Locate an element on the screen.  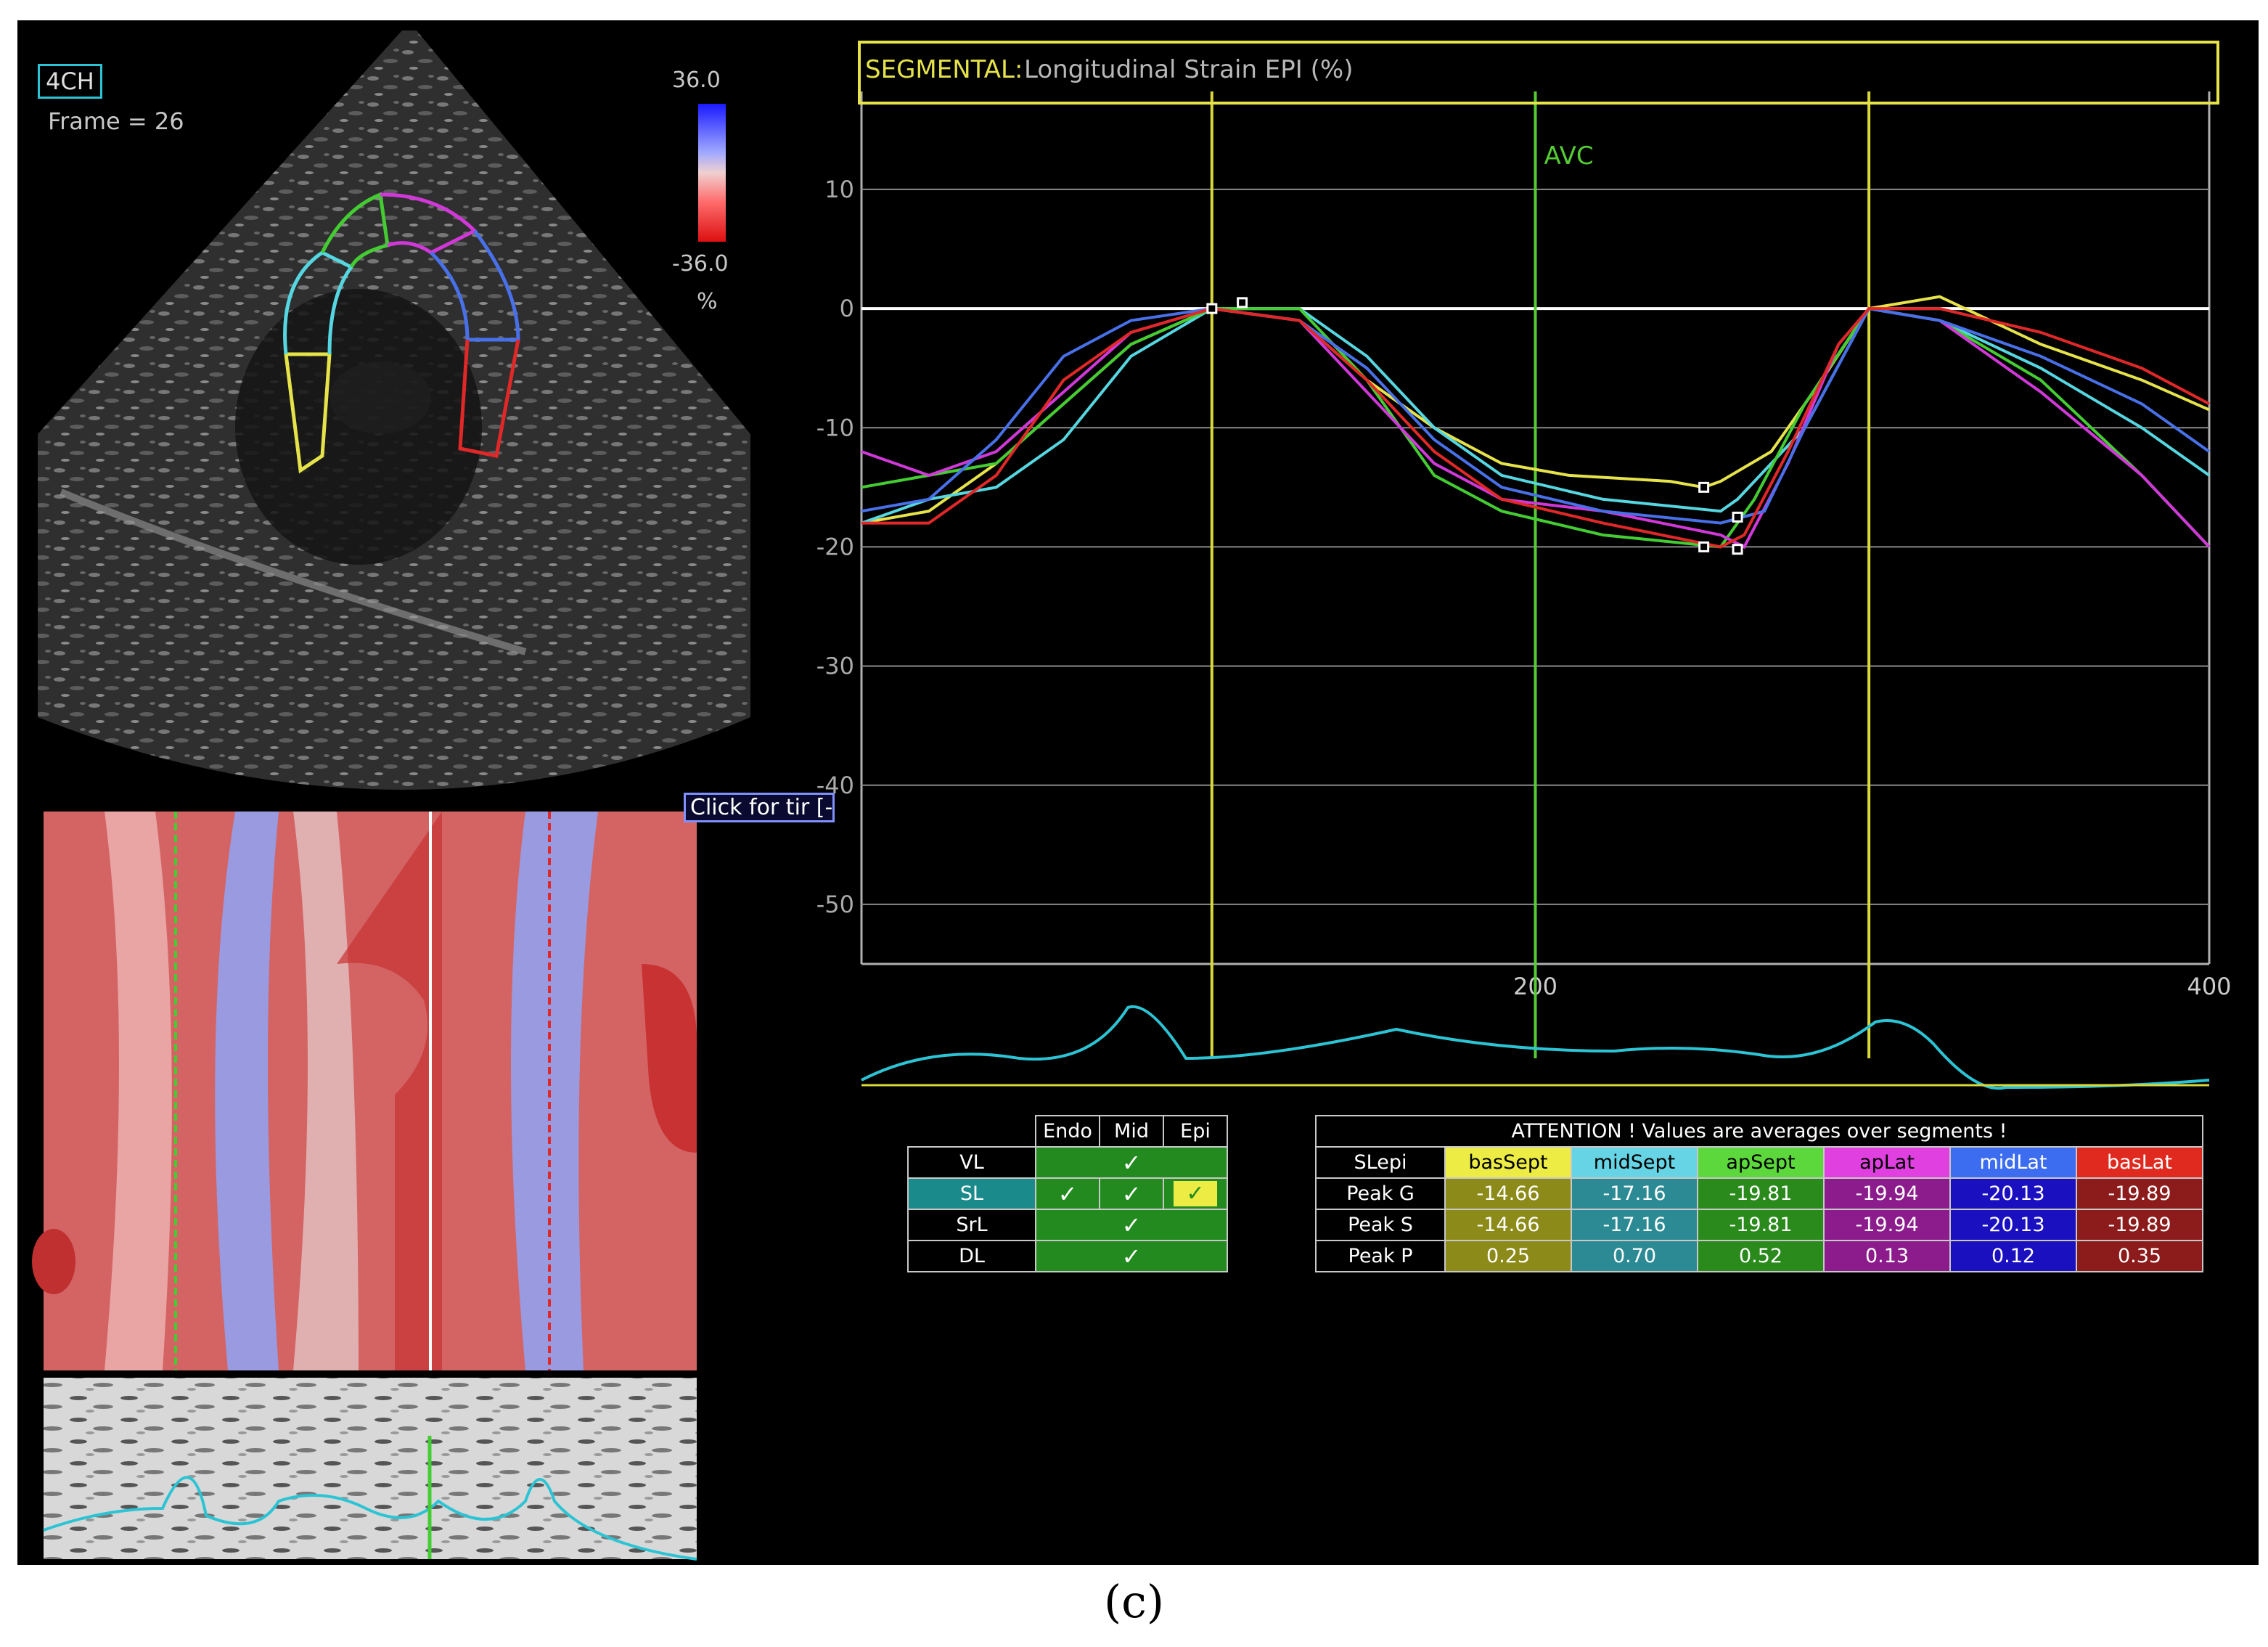
figure-caption: (c) is located at coordinates (1134, 1601).